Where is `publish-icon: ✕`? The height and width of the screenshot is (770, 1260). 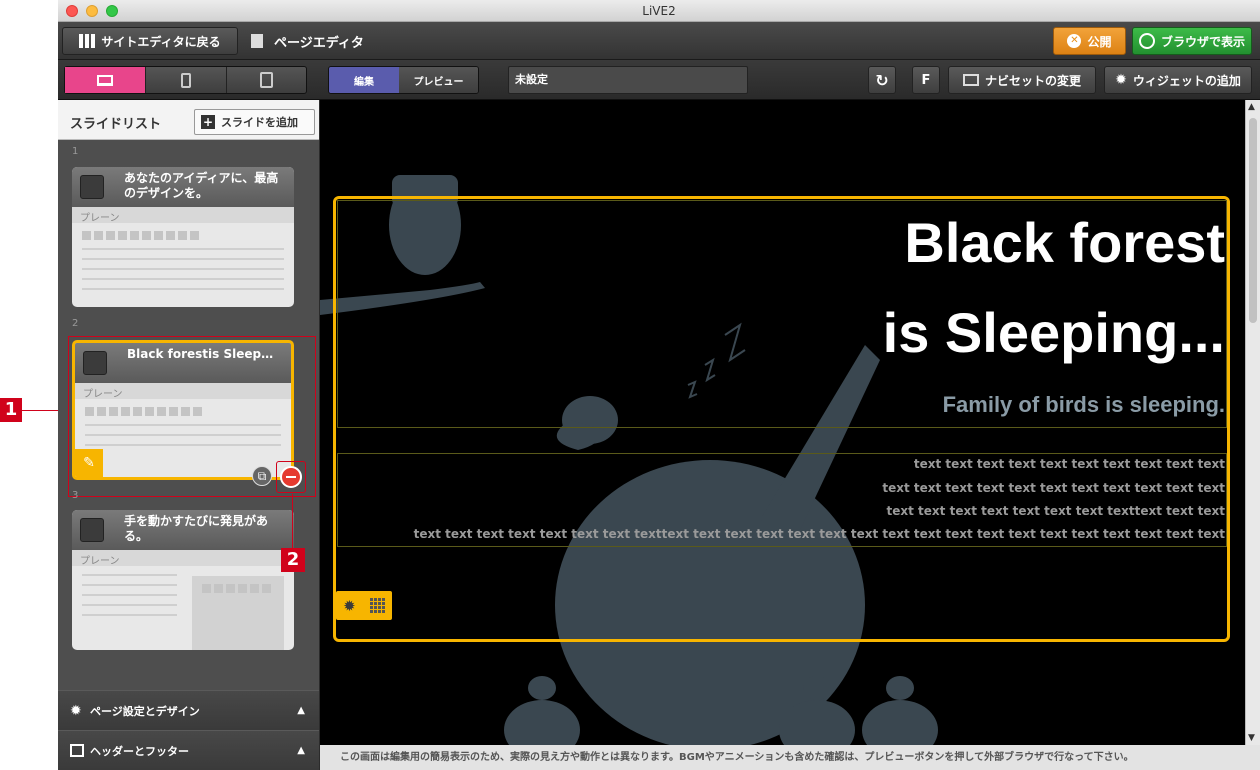
publish-icon: ✕ is located at coordinates (1074, 41).